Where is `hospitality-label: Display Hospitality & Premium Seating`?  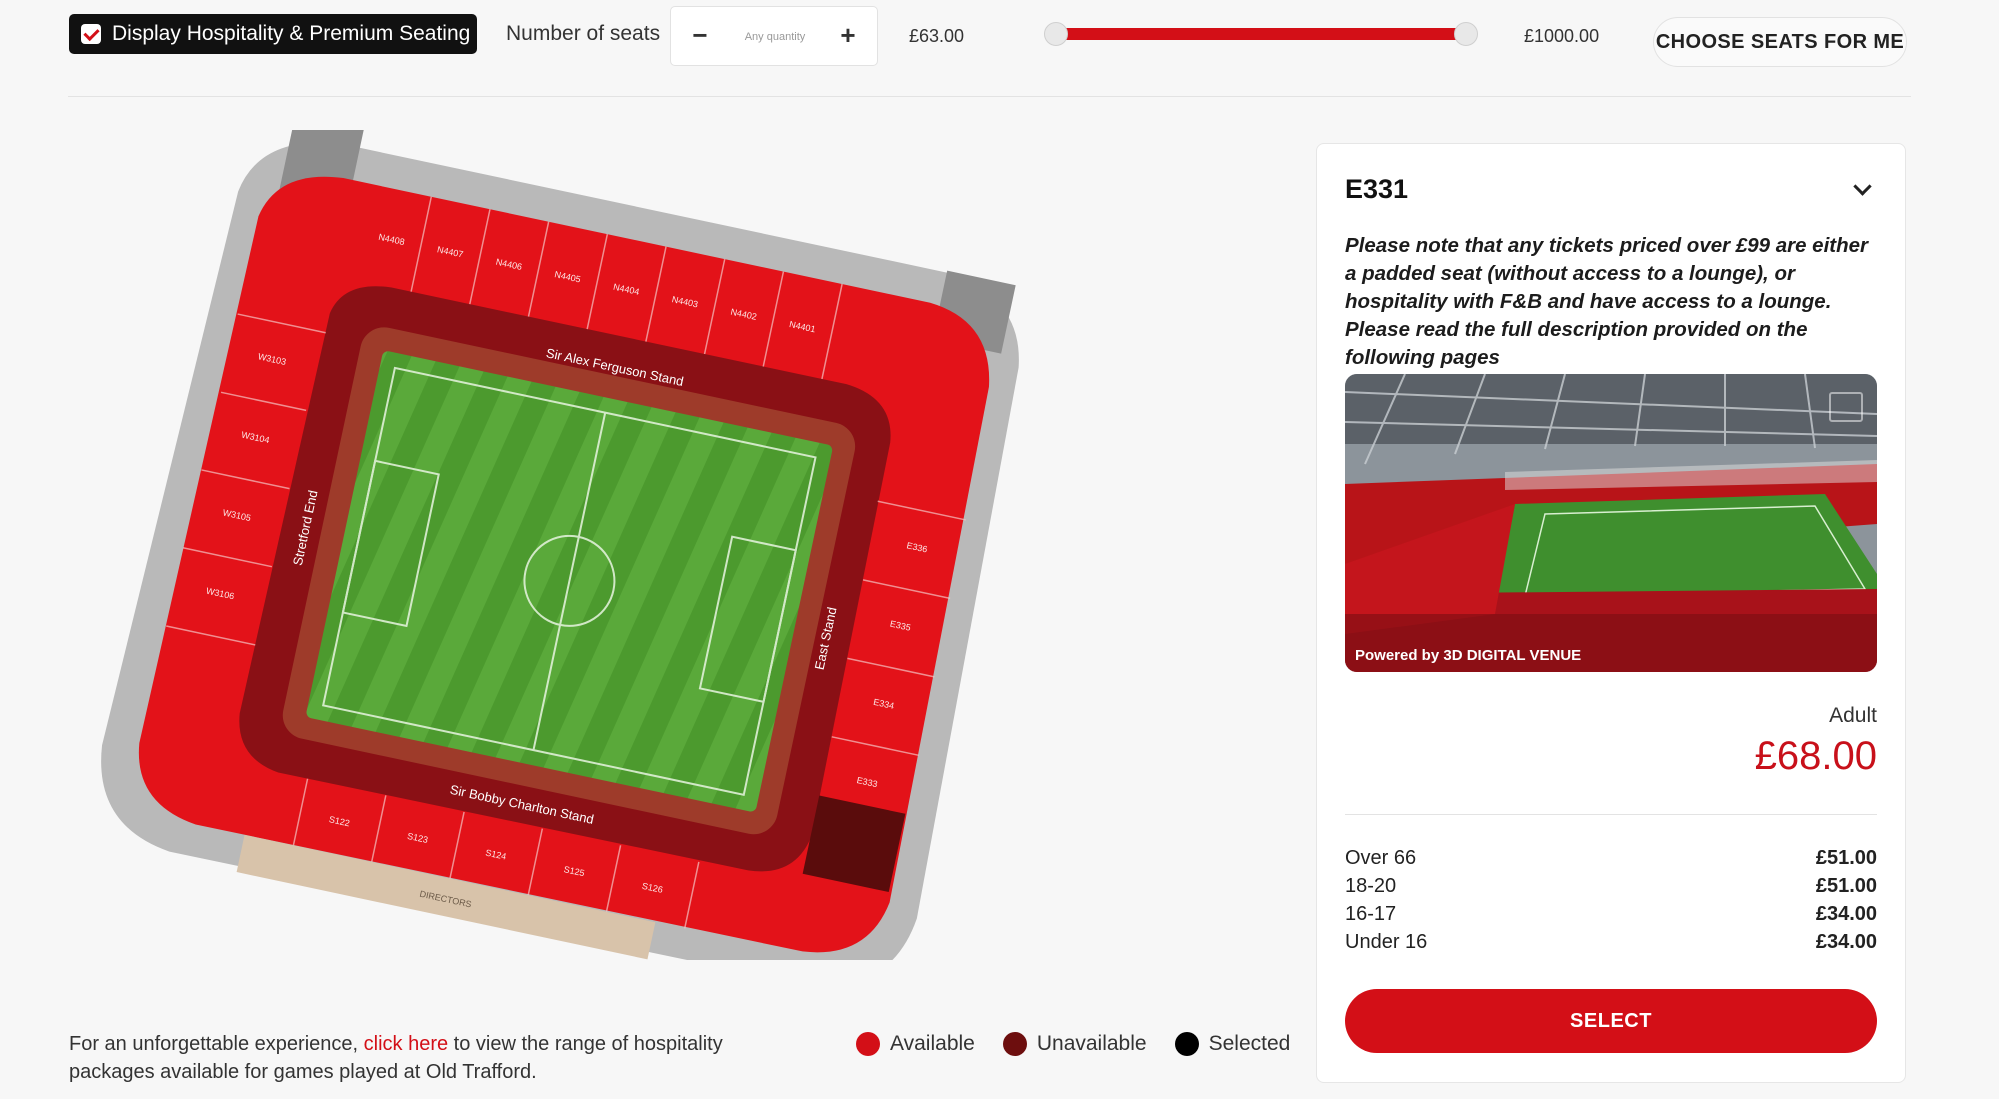 hospitality-label: Display Hospitality & Premium Seating is located at coordinates (291, 33).